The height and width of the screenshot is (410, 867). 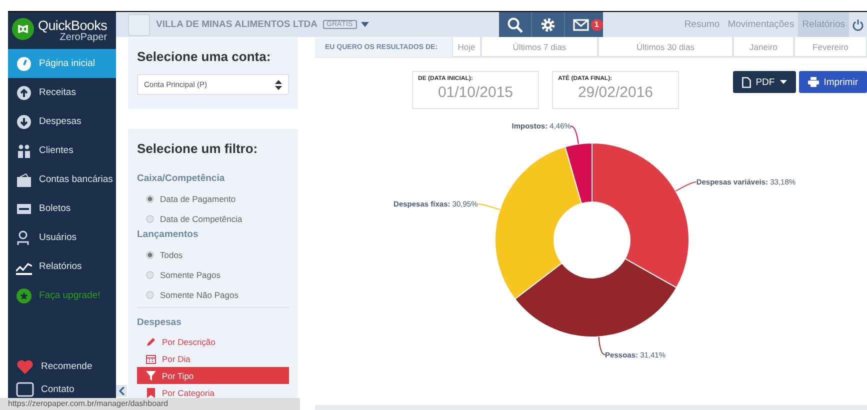 I want to click on radio-option: Somente Não Pagos, so click(x=213, y=295).